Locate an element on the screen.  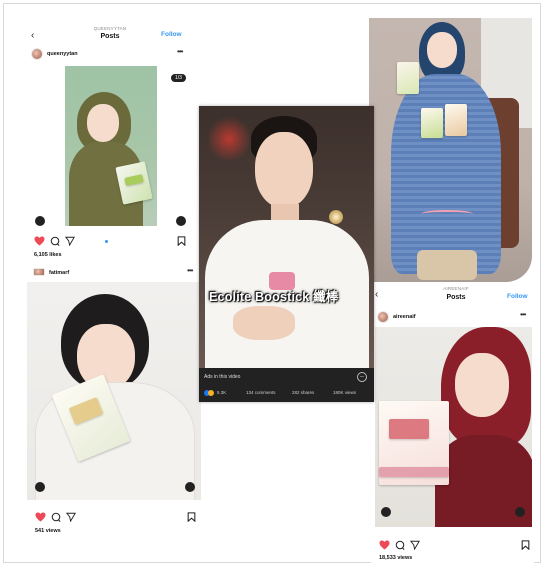
likes-count: 6,105 likes is located at coordinates (48, 255).